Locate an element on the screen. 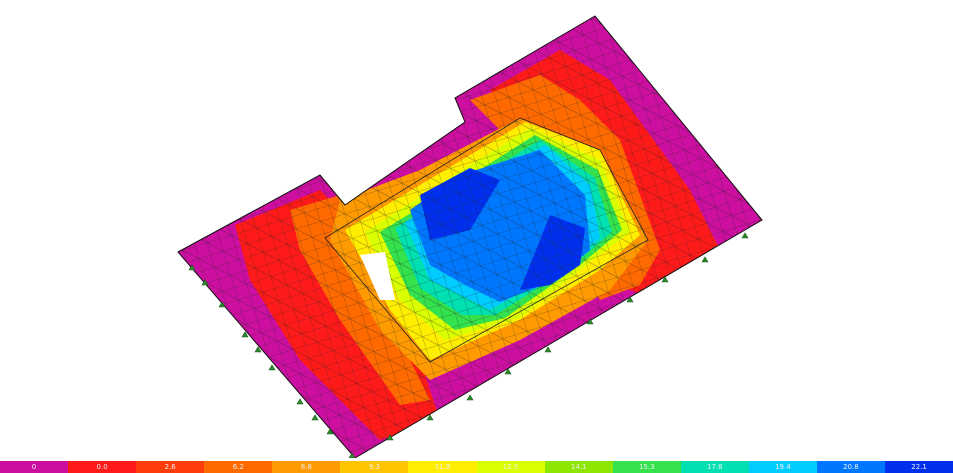 The height and width of the screenshot is (473, 953). legend-tick-label: 20.8 is located at coordinates (851, 467).